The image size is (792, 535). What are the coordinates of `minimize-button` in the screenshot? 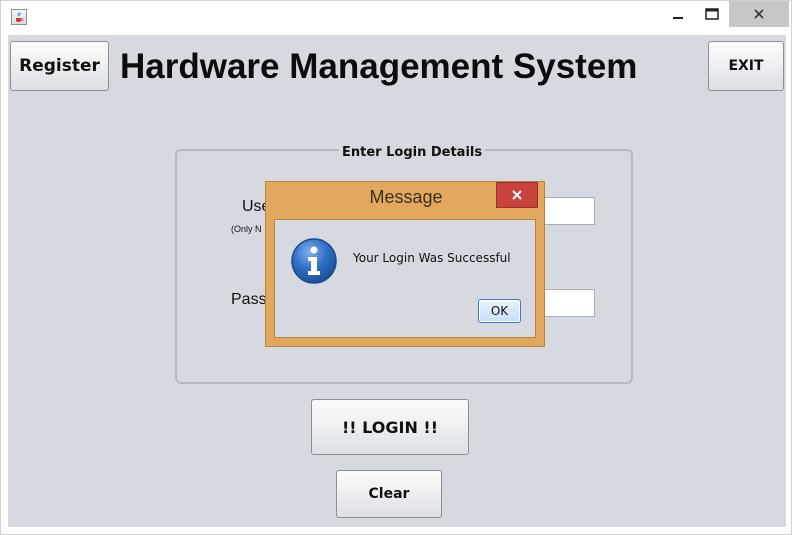 It's located at (678, 14).